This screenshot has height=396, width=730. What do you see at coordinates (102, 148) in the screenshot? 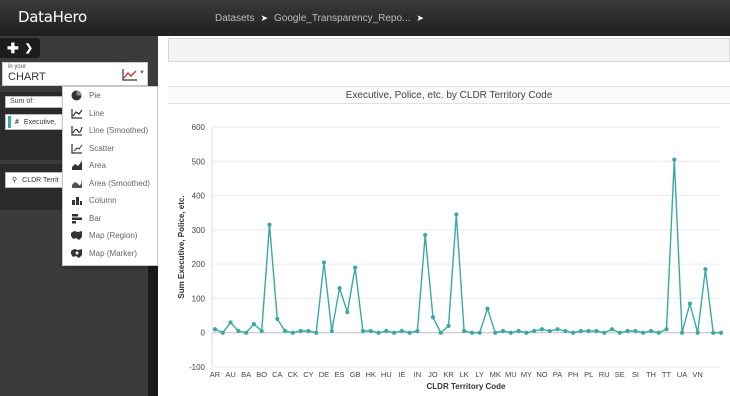
I see `chart-menu-item-label: Scatter` at bounding box center [102, 148].